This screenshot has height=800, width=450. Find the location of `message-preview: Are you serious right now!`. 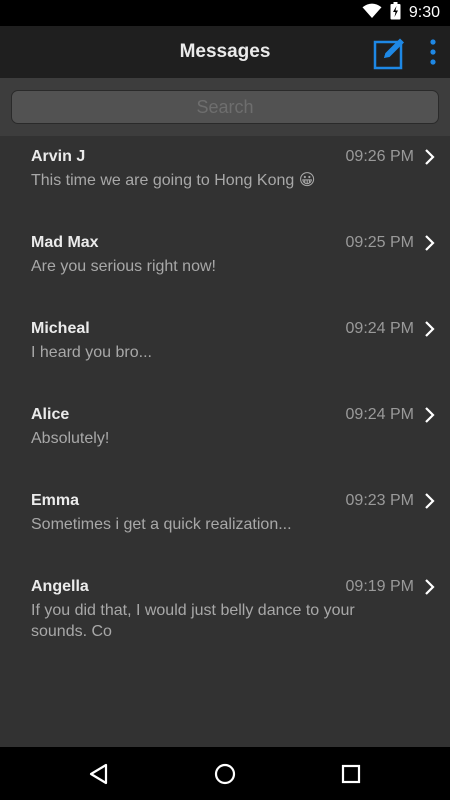

message-preview: Are you serious right now! is located at coordinates (123, 266).